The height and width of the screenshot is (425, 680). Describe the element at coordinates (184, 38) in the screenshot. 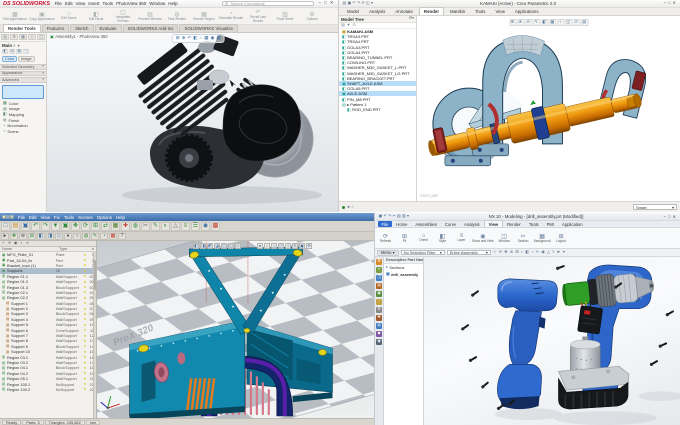

I see `zoom-area-icon: ⊕` at that location.